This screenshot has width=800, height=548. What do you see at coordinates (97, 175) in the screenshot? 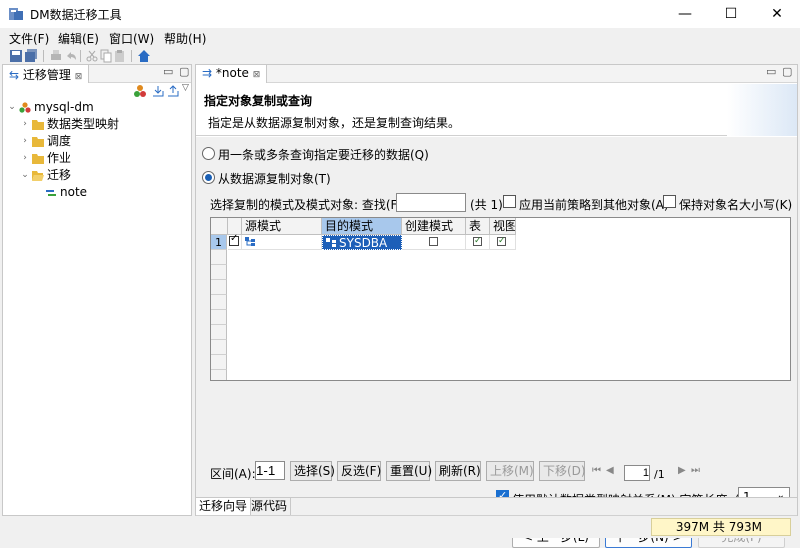
I see `tree-item-migration: ⌄ 迁移` at bounding box center [97, 175].